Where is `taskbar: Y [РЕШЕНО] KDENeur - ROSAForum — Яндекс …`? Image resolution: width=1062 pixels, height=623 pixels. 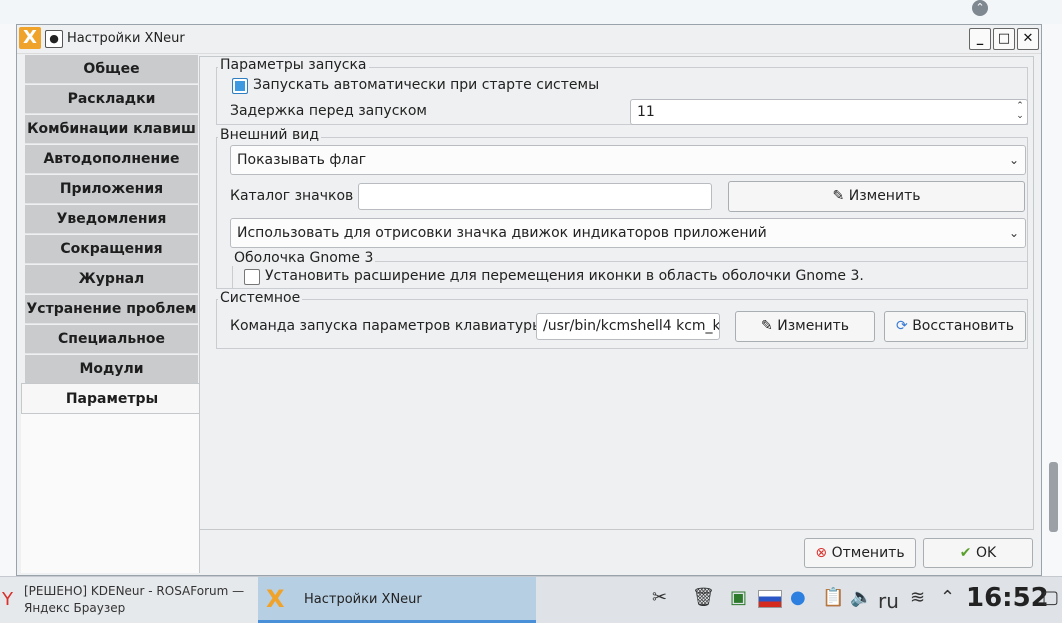 taskbar: Y [РЕШЕНО] KDENeur - ROSAForum — Яндекс … is located at coordinates (531, 599).